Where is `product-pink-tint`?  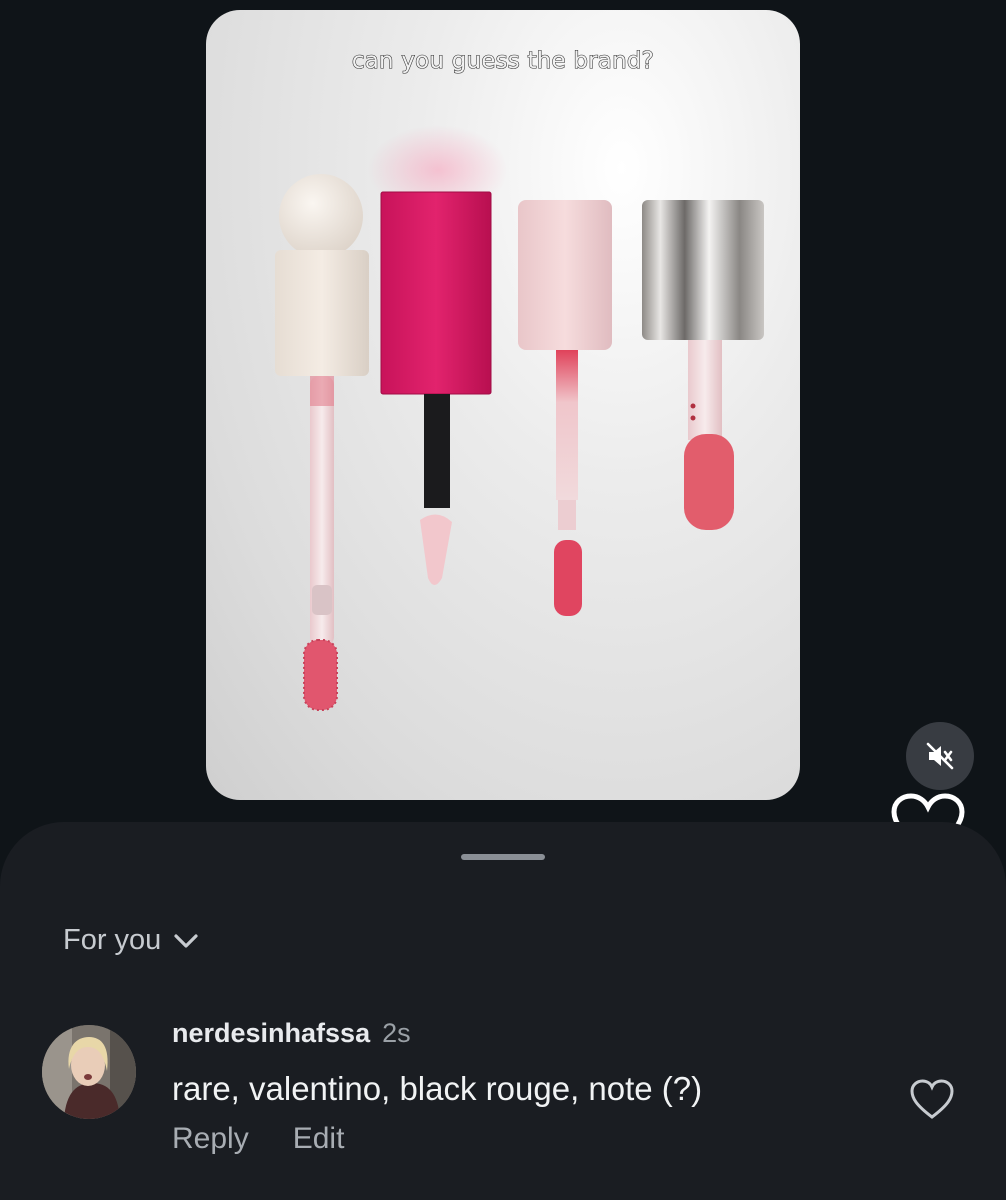
product-pink-tint is located at coordinates (565, 408).